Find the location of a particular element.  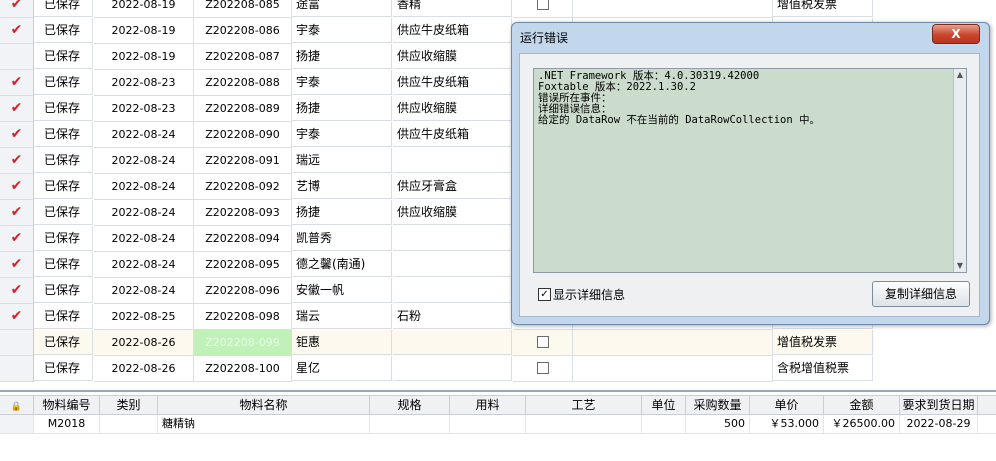

supplier-cell: 瑞云 is located at coordinates (342, 316).